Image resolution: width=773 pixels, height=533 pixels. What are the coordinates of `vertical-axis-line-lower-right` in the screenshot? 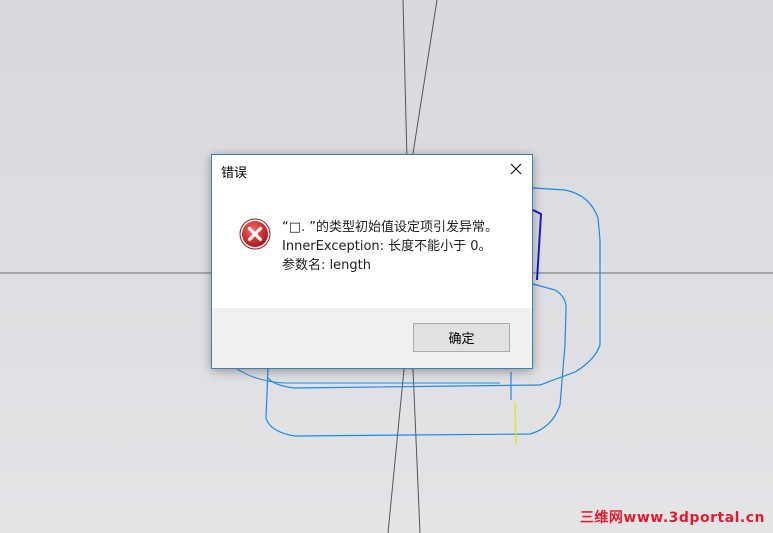 It's located at (416, 450).